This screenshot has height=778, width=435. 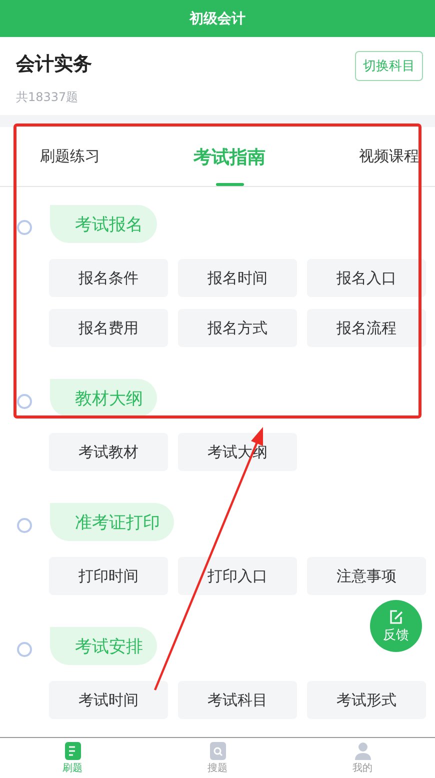 I want to click on tab: 刷题练习, so click(x=70, y=156).